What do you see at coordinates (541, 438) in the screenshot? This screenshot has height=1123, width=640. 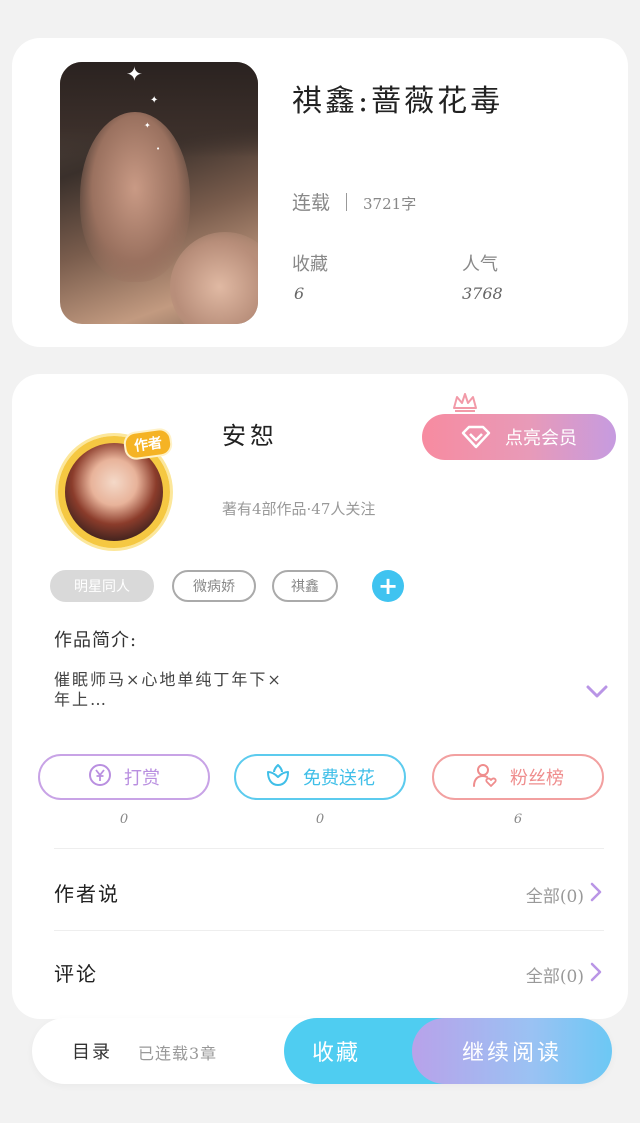 I see `vip-button-label: 点亮会员` at bounding box center [541, 438].